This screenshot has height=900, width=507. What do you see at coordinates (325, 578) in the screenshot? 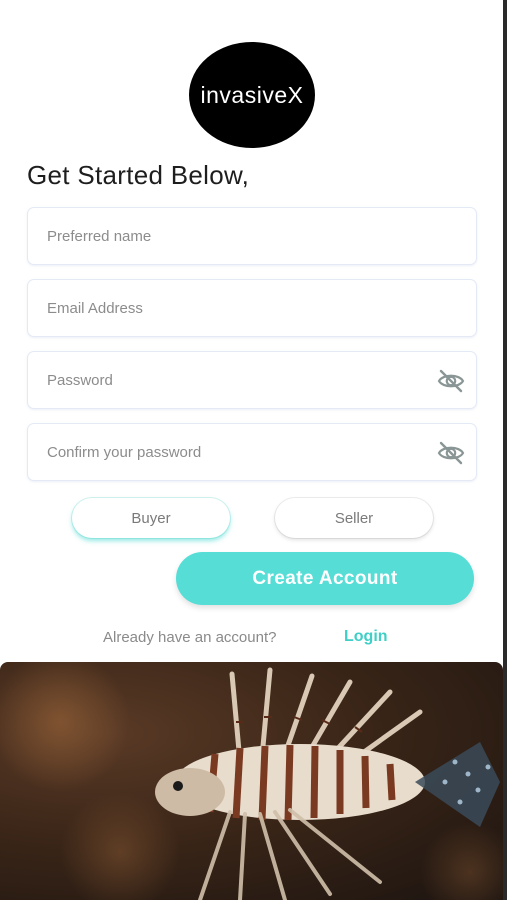
I see `create-account-button: Create Account` at bounding box center [325, 578].